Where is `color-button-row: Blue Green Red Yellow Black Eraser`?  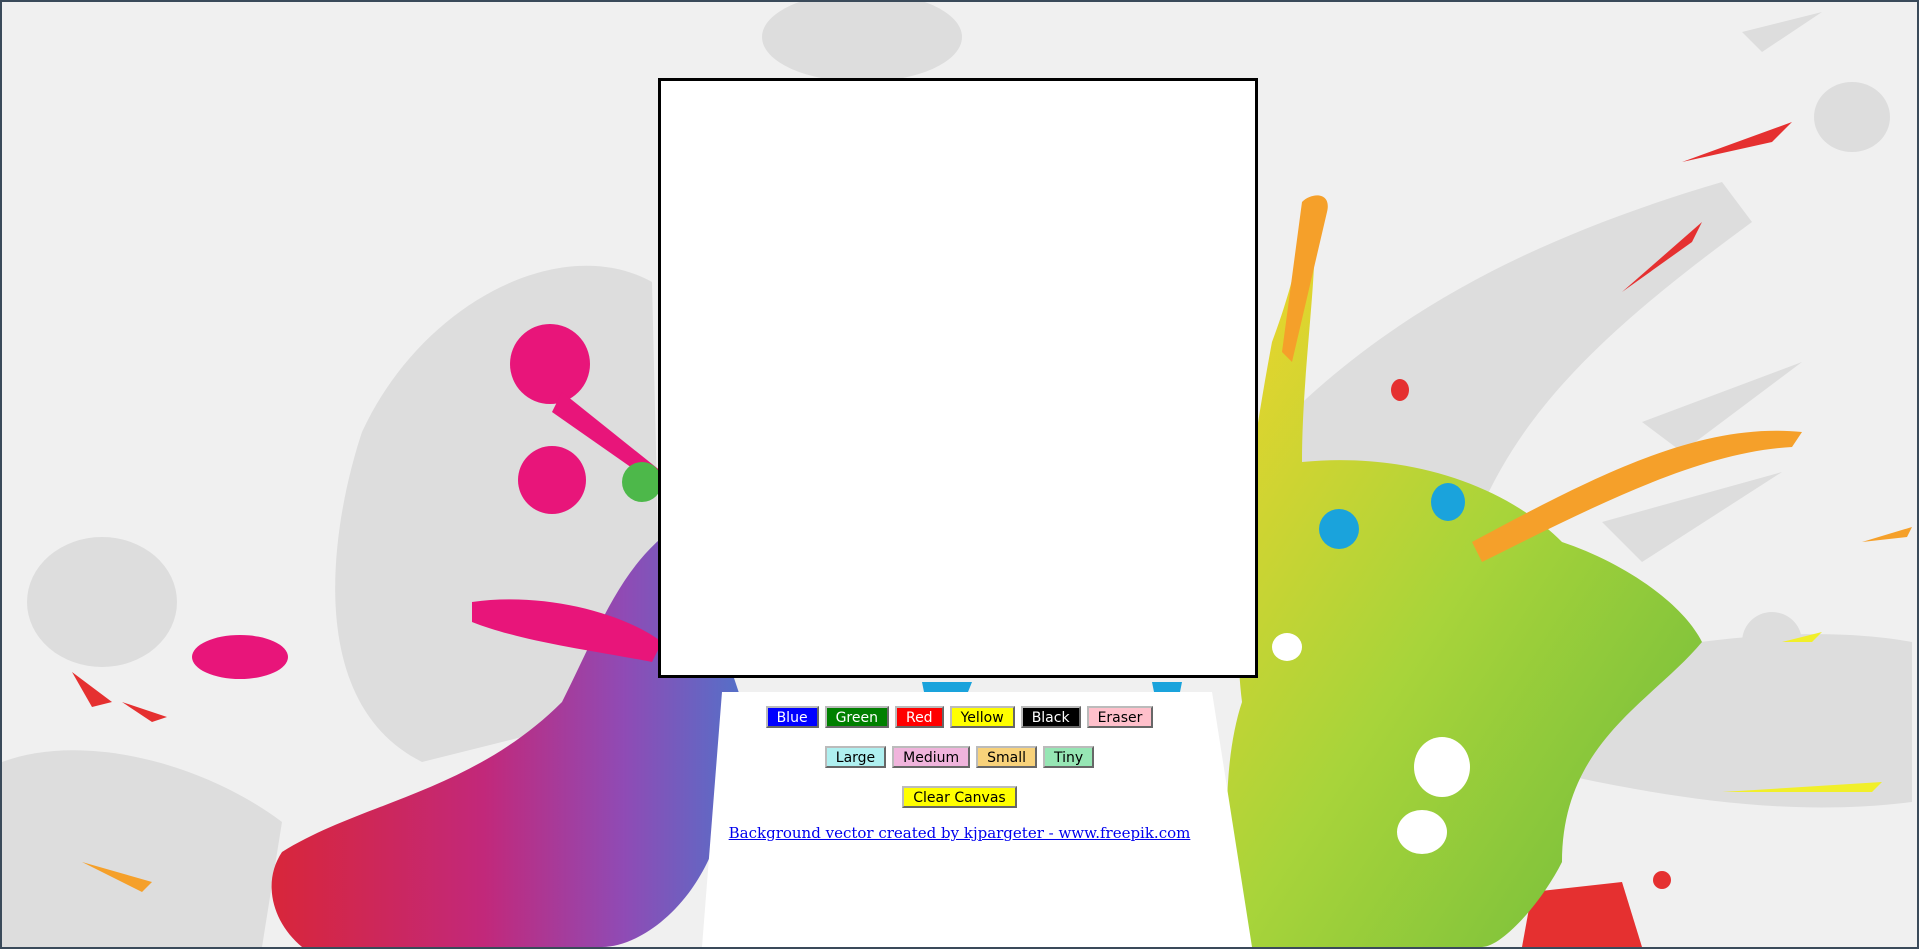 color-button-row: Blue Green Red Yellow Black Eraser is located at coordinates (959, 717).